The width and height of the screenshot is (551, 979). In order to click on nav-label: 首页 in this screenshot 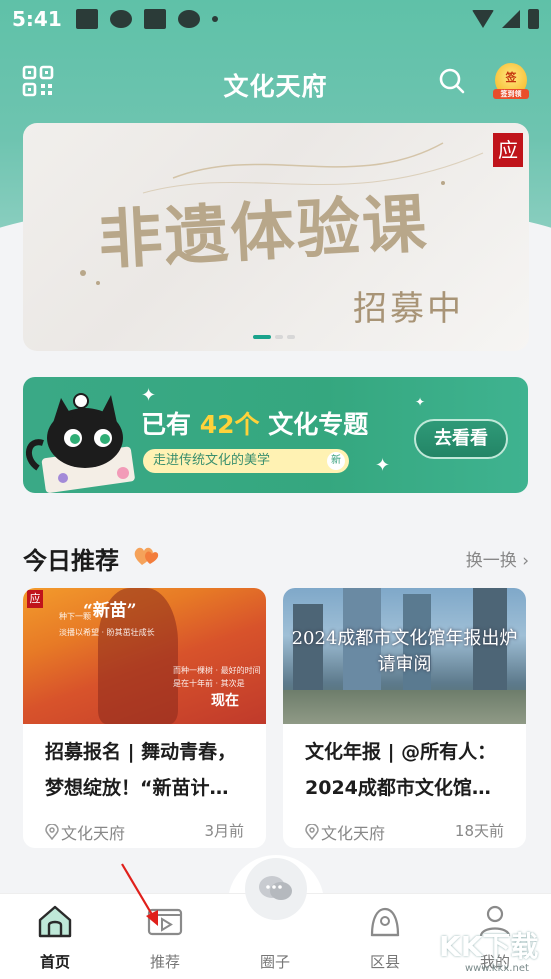, I will do `click(54, 962)`.